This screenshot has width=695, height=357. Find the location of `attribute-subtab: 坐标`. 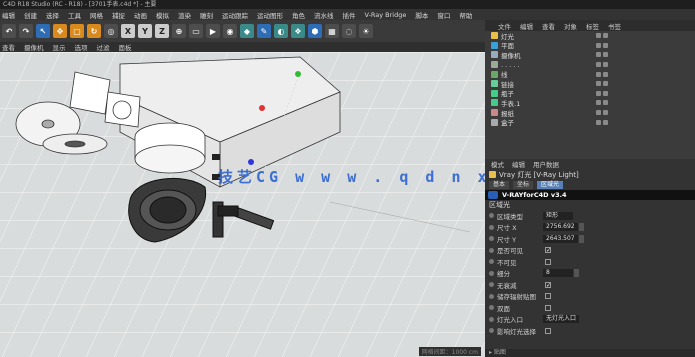

attribute-subtab: 坐标 is located at coordinates (523, 185).